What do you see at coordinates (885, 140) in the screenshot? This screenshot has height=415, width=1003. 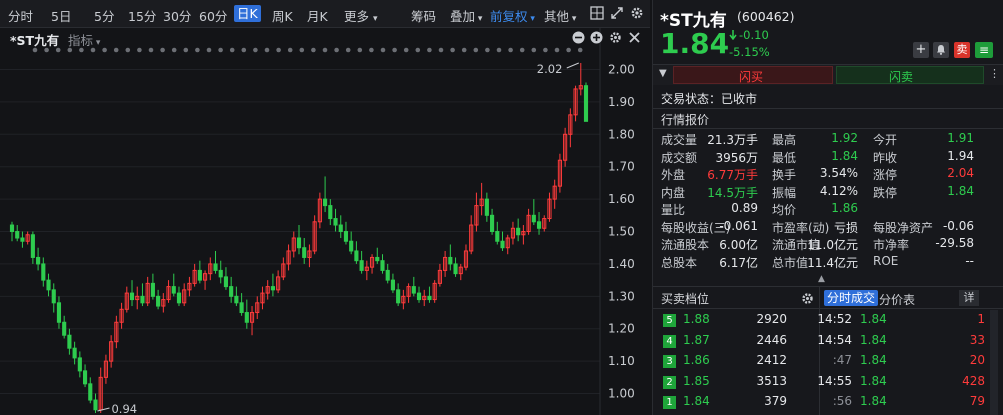 I see `market-label: 今开` at bounding box center [885, 140].